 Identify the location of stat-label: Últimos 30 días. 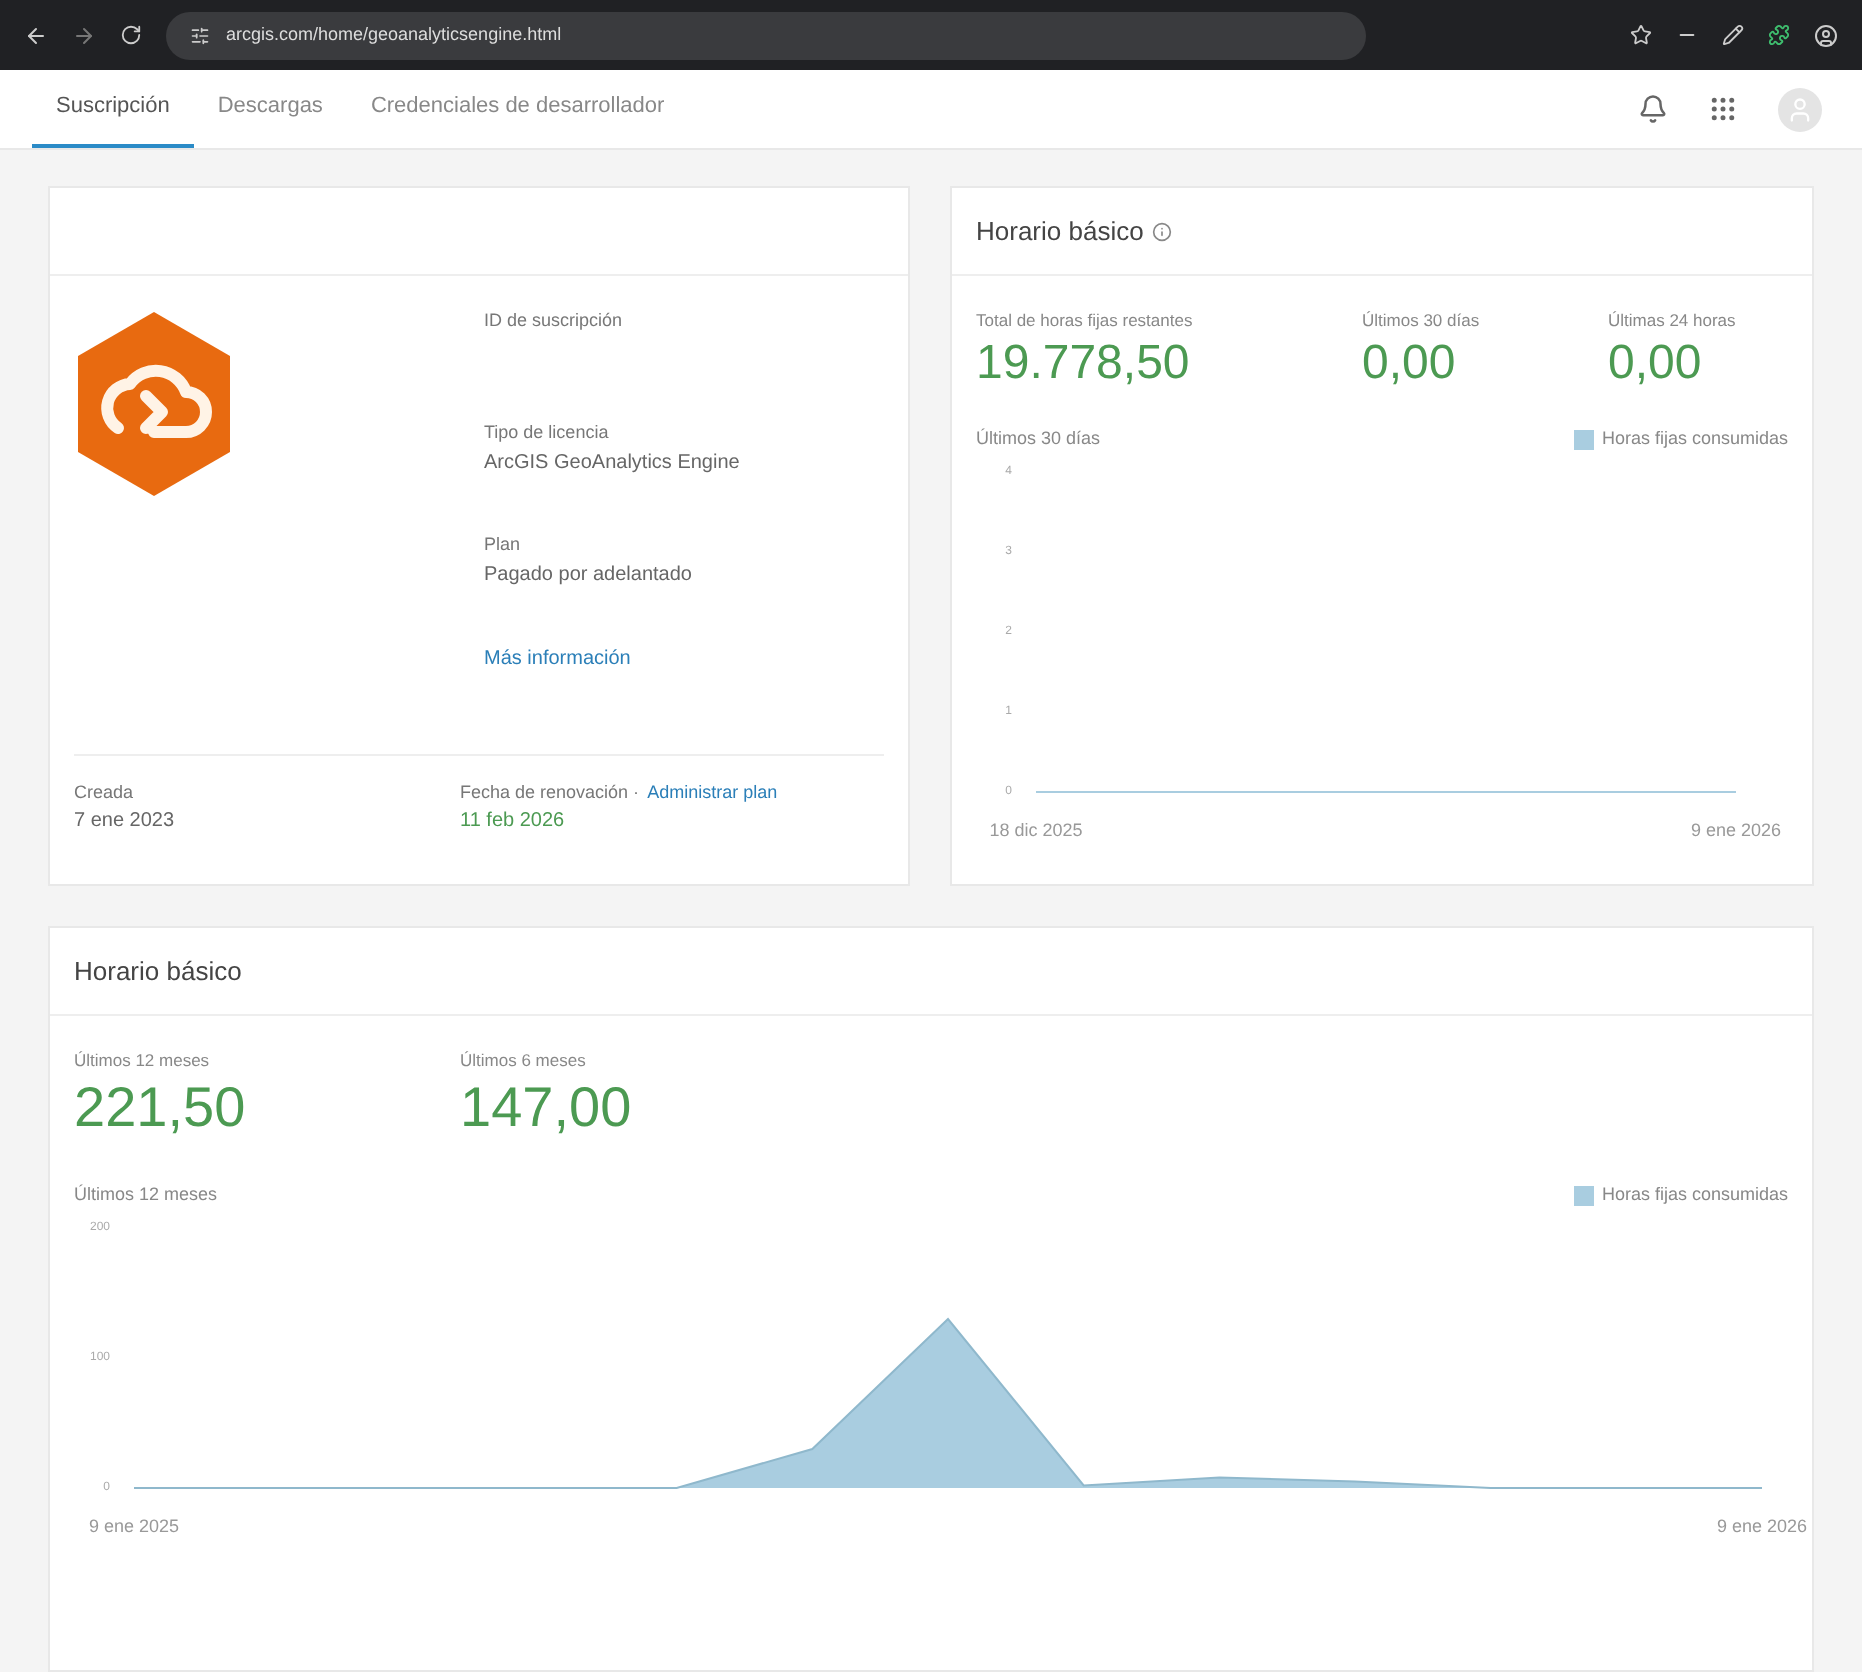
(1422, 321).